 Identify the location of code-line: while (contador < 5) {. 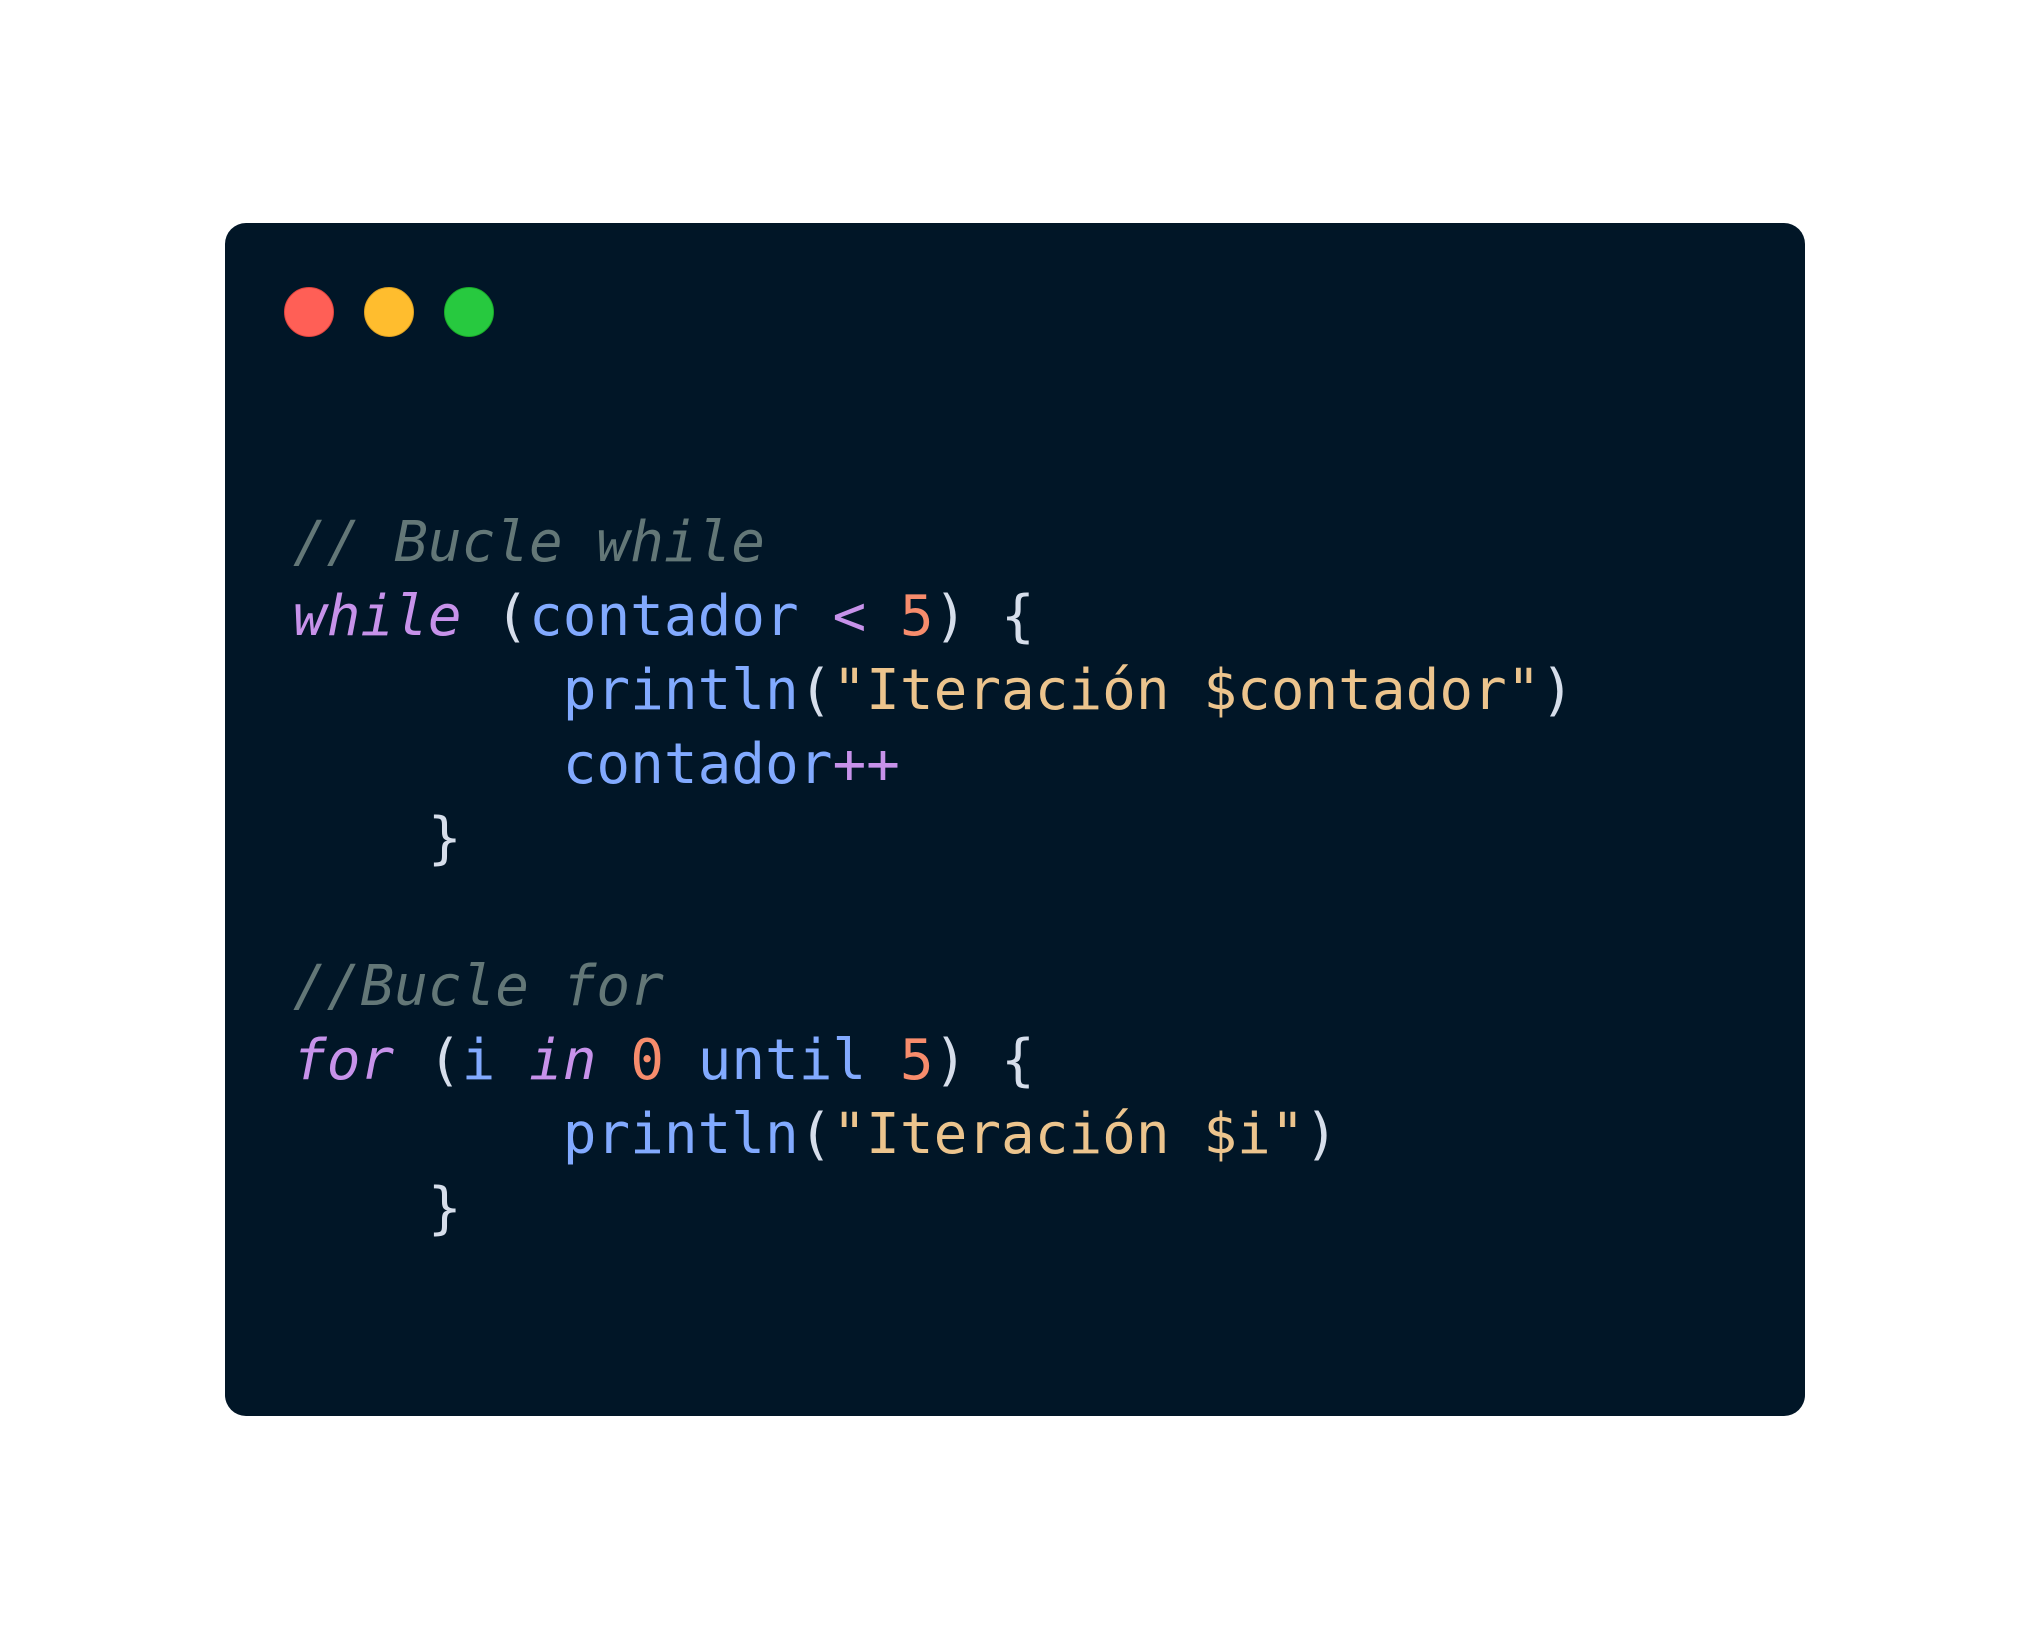
(933, 617).